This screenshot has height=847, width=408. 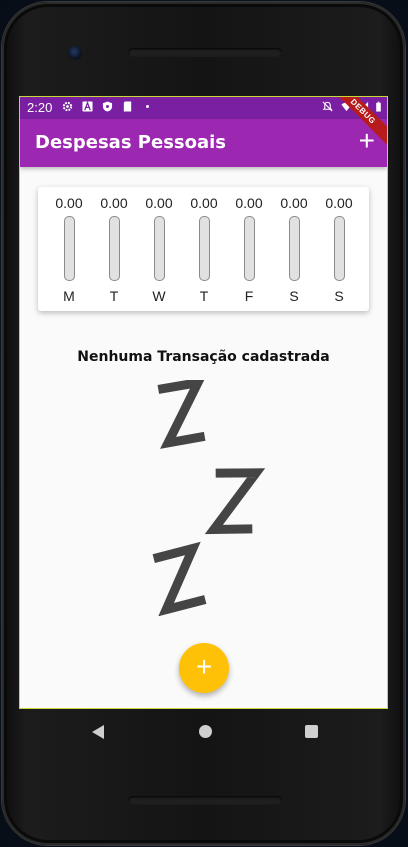 What do you see at coordinates (249, 296) in the screenshot?
I see `chart-bar-day-label: F` at bounding box center [249, 296].